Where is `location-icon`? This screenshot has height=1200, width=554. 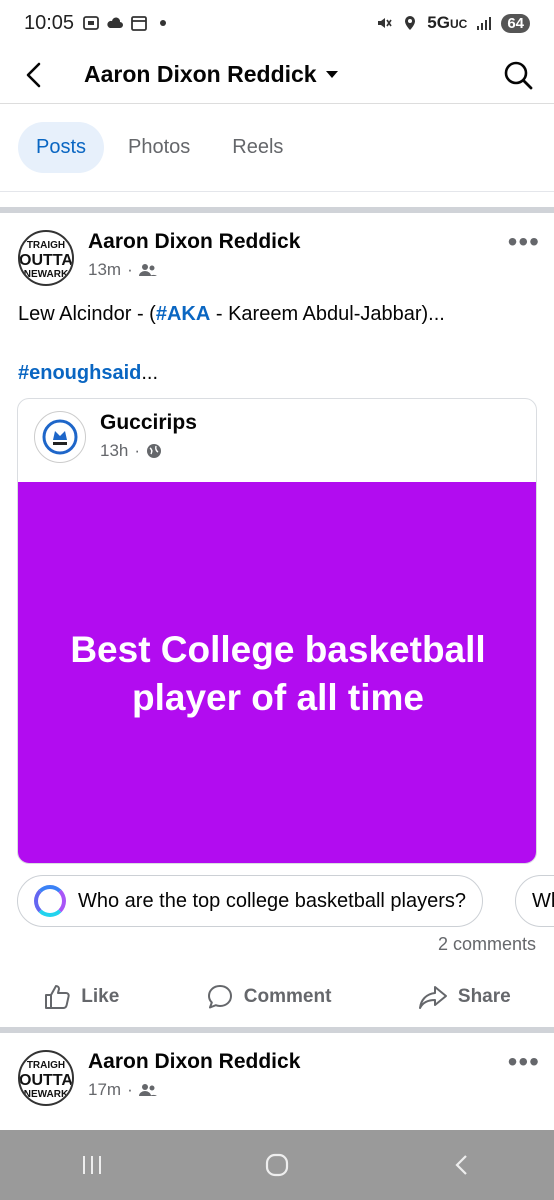
location-icon is located at coordinates (410, 23).